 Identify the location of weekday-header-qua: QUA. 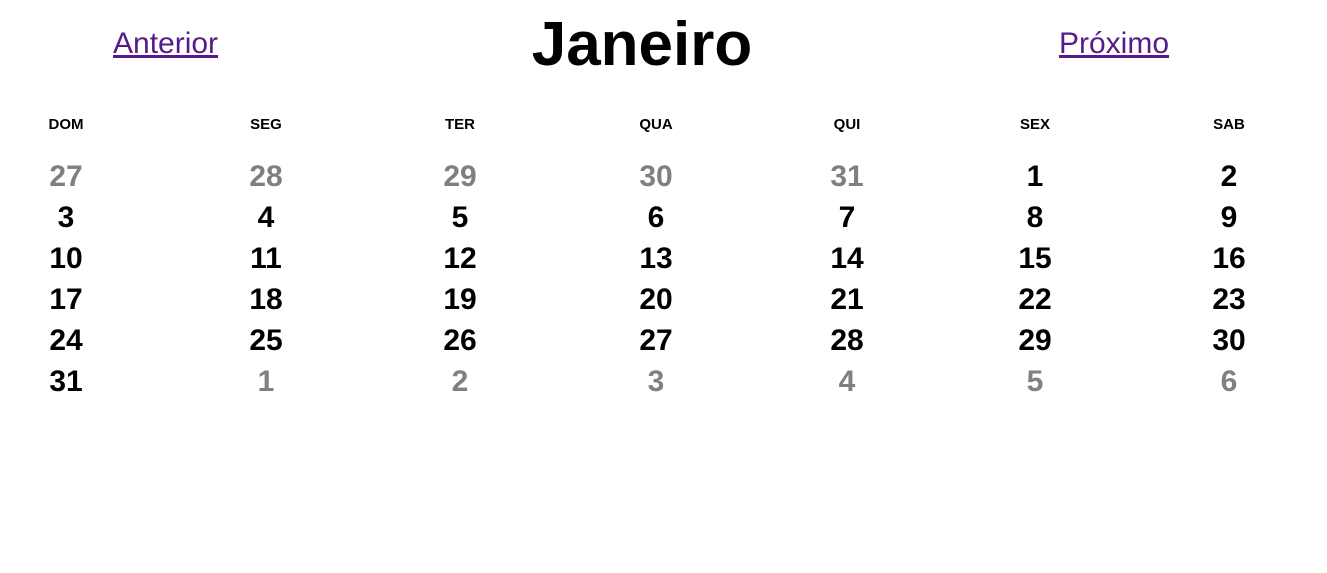
(656, 124).